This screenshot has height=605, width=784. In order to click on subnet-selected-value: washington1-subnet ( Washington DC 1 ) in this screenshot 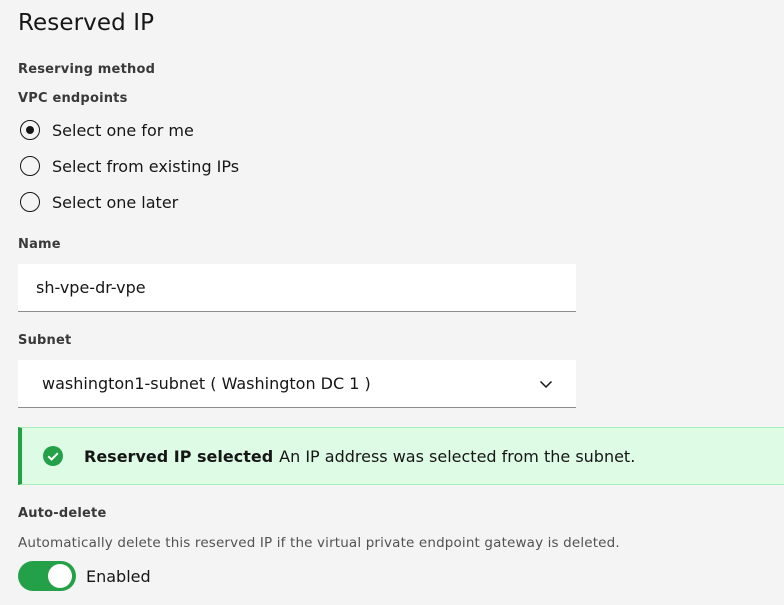, I will do `click(206, 383)`.